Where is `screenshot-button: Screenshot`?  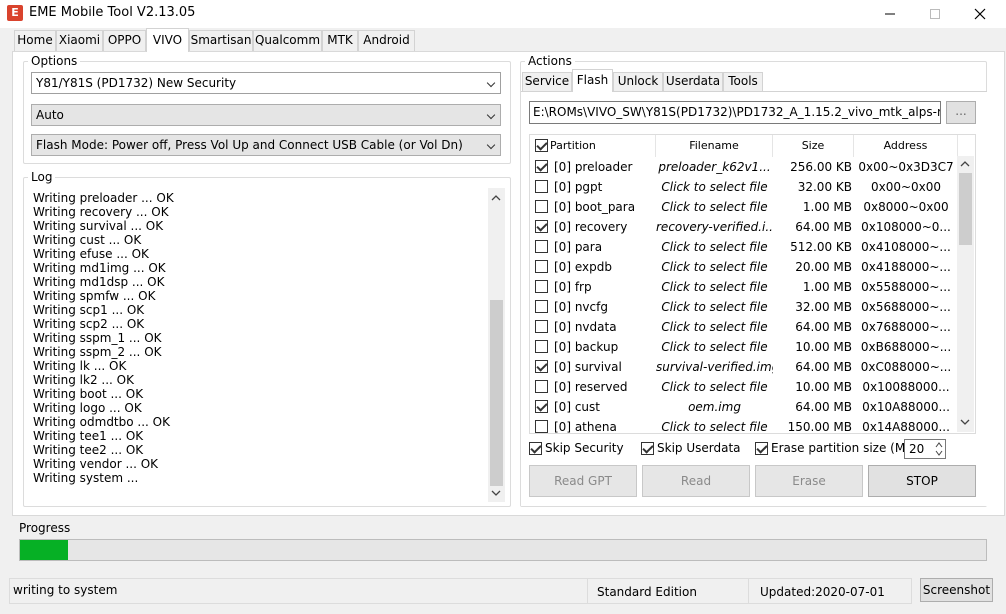
screenshot-button: Screenshot is located at coordinates (956, 590).